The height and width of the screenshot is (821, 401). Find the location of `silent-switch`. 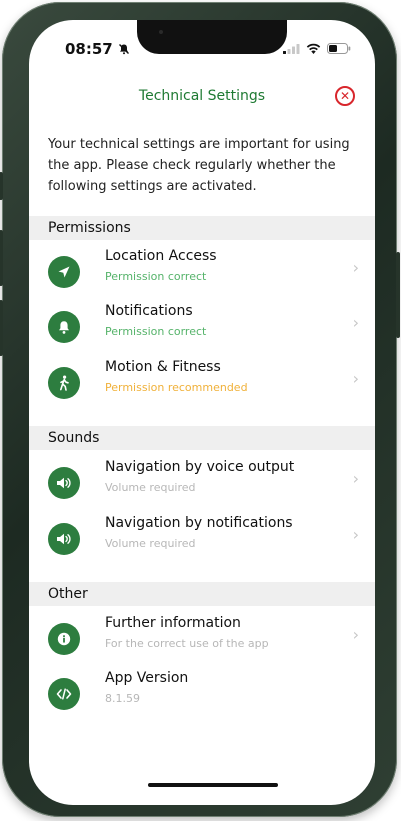

silent-switch is located at coordinates (1, 186).